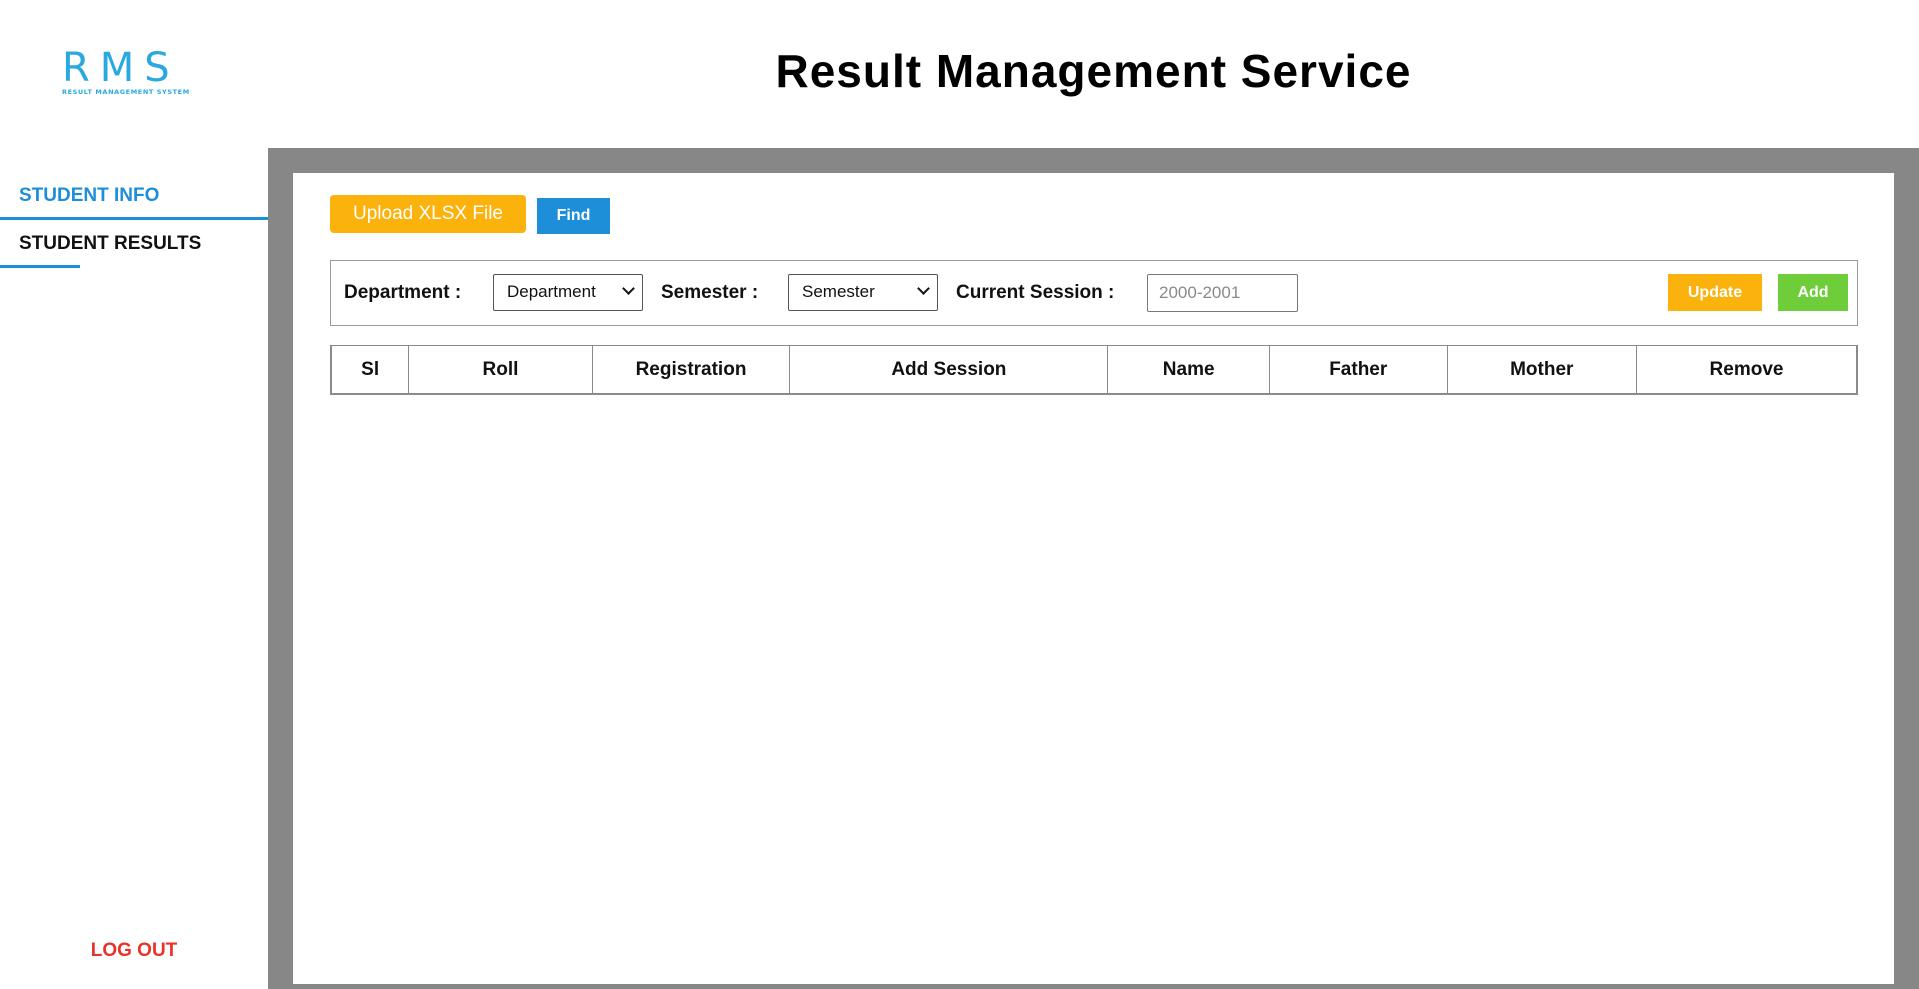 Image resolution: width=1919 pixels, height=989 pixels. I want to click on department-label: Department :, so click(403, 292).